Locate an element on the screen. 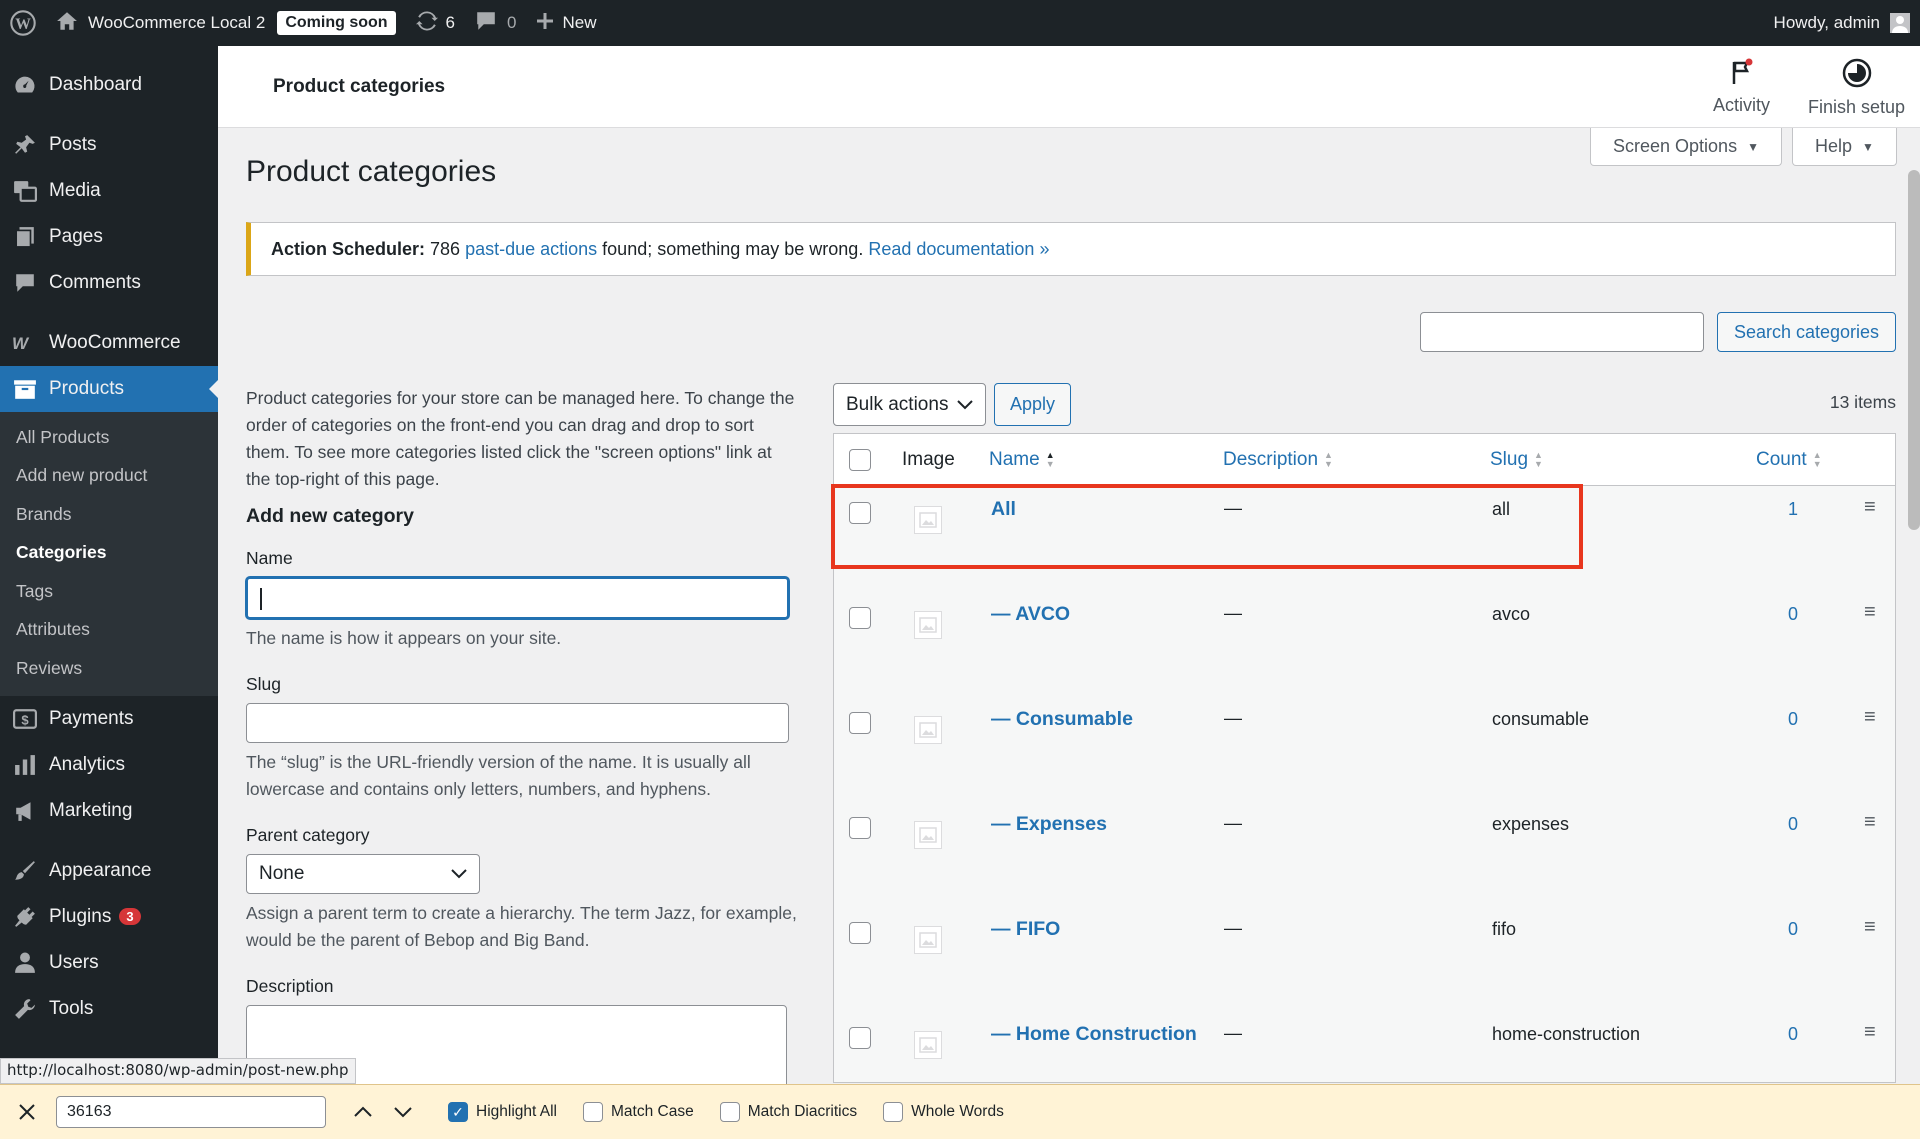 This screenshot has width=1920, height=1139. column-name-sort: Name ▲ ▼ is located at coordinates (1022, 460).